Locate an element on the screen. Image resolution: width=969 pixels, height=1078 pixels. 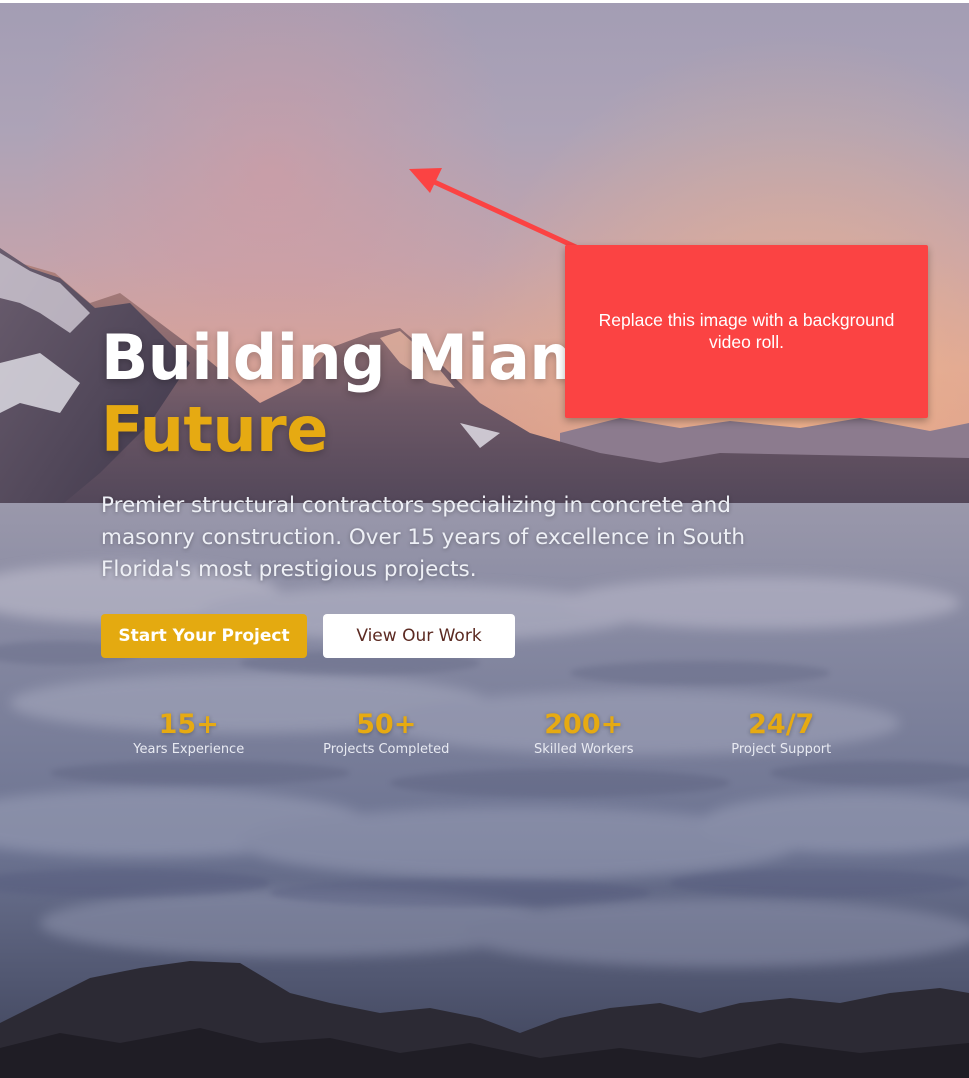
stat-item: 200+ Skilled Workers is located at coordinates (584, 733).